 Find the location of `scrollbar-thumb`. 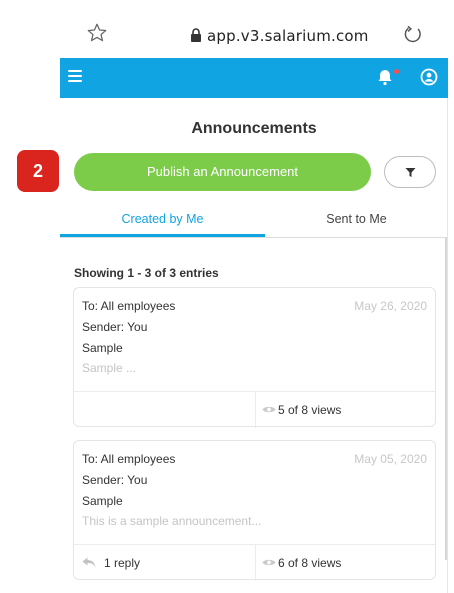

scrollbar-thumb is located at coordinates (446, 399).